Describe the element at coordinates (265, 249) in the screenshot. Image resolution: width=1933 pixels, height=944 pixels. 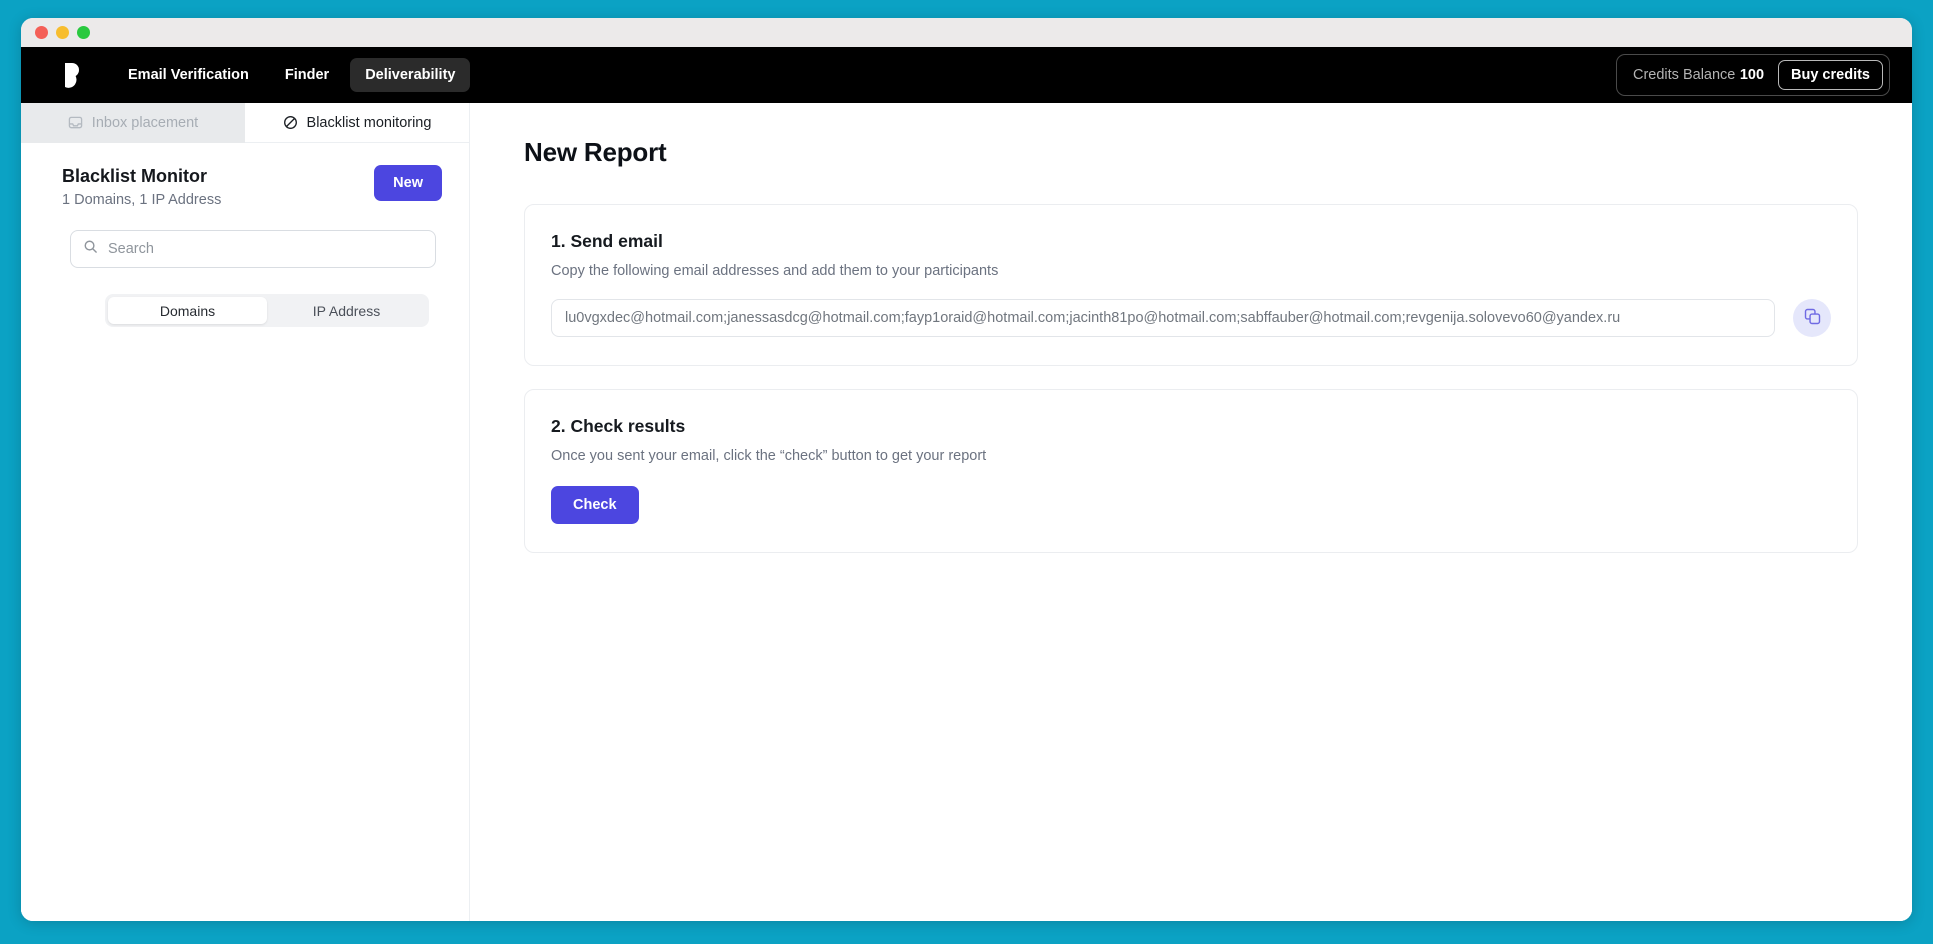
I see `search-input` at that location.